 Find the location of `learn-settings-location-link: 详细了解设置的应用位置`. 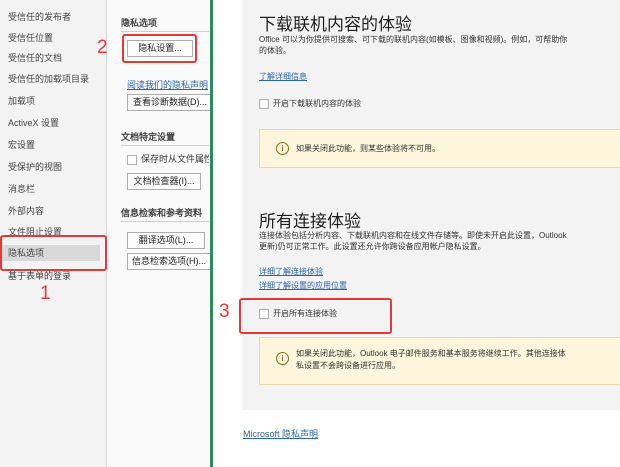

learn-settings-location-link: 详细了解设置的应用位置 is located at coordinates (303, 285).